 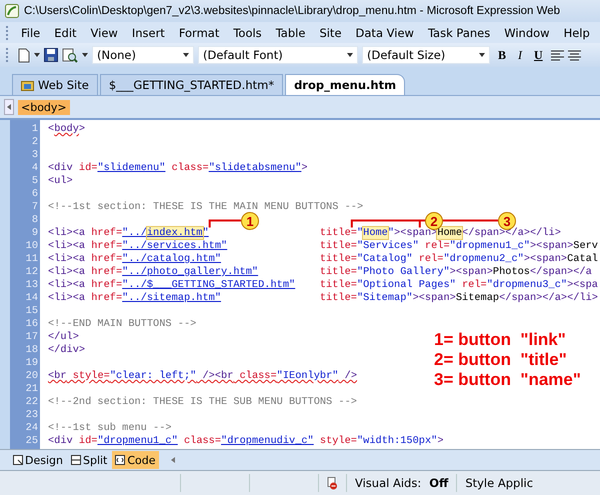 I want to click on line-number: 2, so click(x=34, y=142).